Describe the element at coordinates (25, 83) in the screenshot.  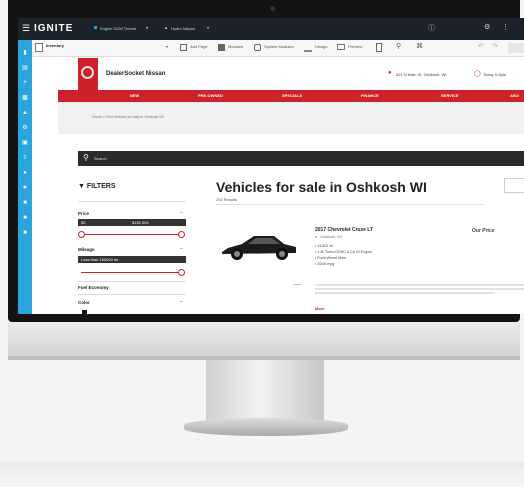
I see `add-icon: +` at that location.